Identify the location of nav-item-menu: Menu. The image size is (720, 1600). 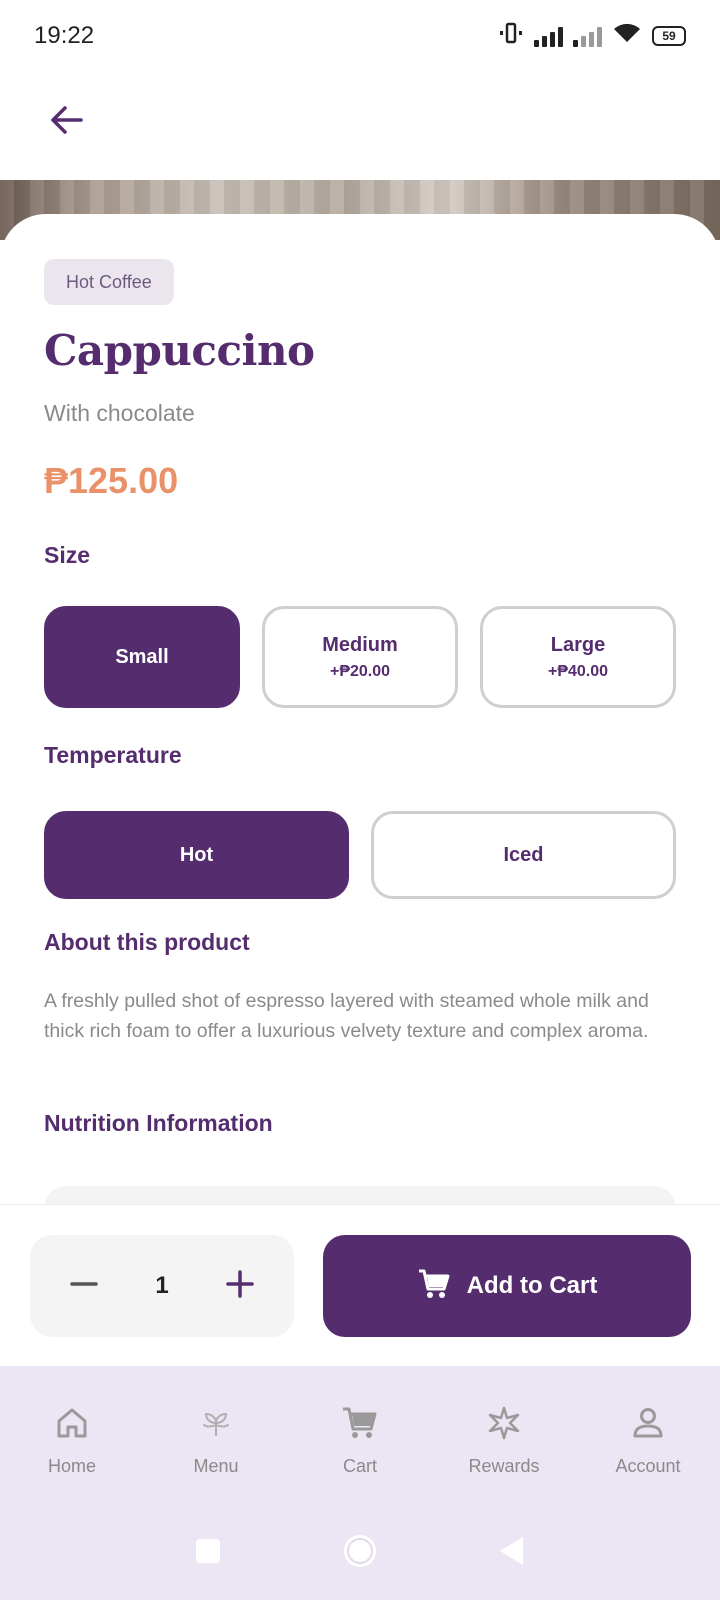
(216, 1436).